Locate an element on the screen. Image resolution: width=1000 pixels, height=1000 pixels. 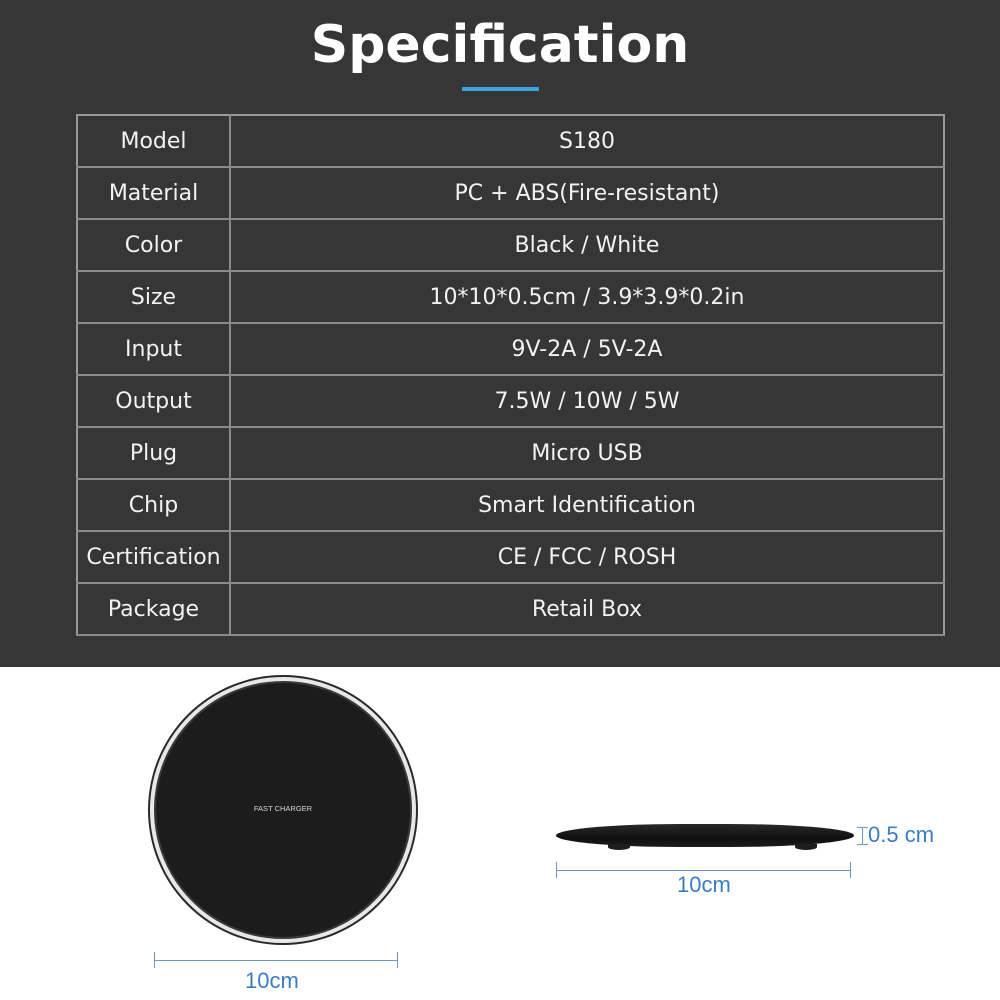
spec-value: S180 is located at coordinates (587, 141).